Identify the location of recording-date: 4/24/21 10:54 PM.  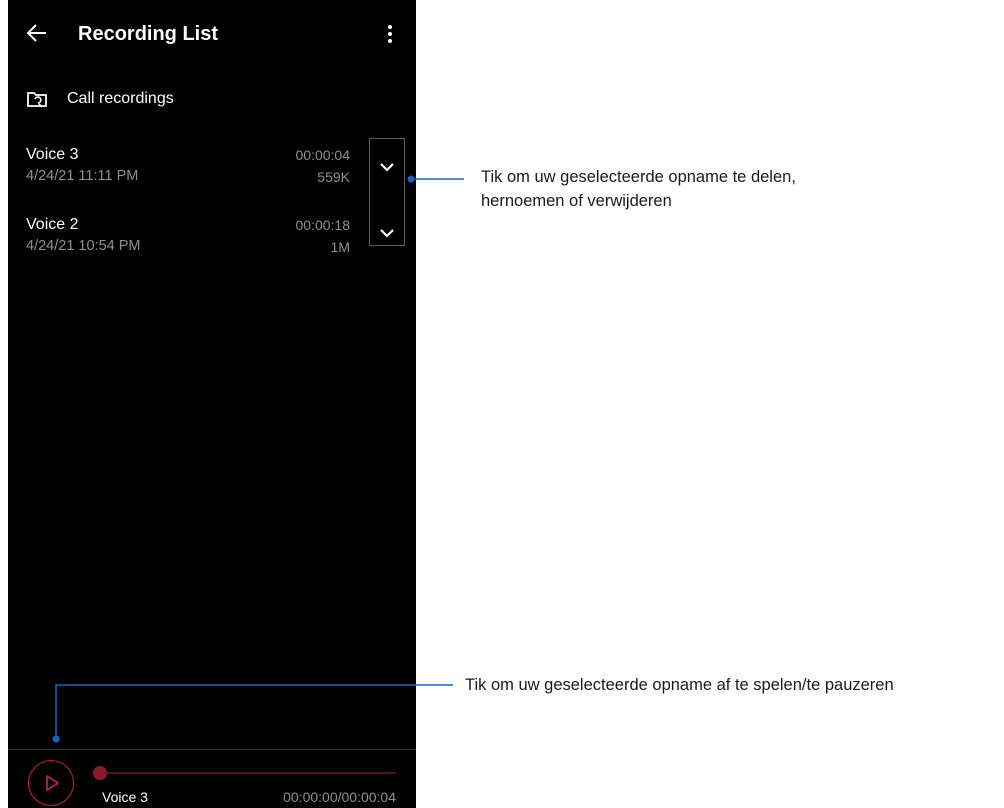
(83, 246).